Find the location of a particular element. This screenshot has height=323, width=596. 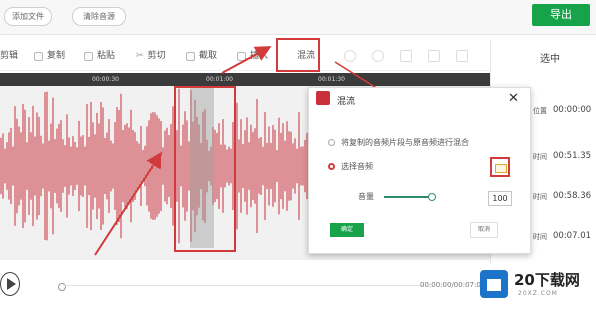

select-audio-radio is located at coordinates (331, 166).